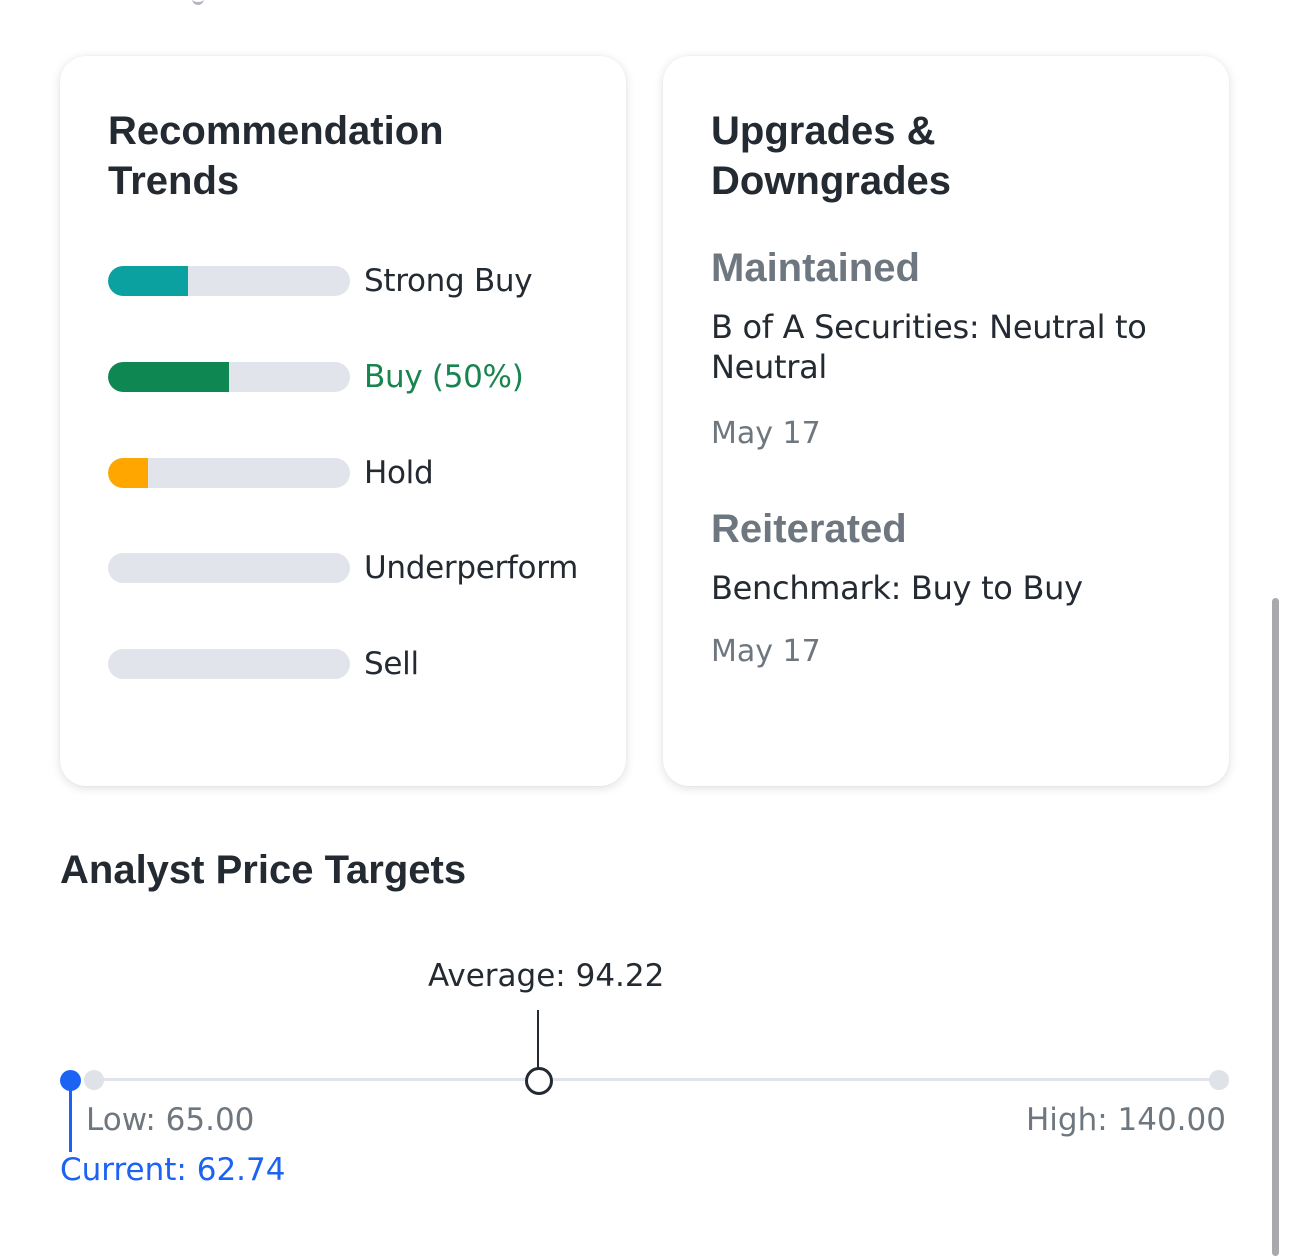  What do you see at coordinates (444, 377) in the screenshot?
I see `trend-label: Buy (50%)` at bounding box center [444, 377].